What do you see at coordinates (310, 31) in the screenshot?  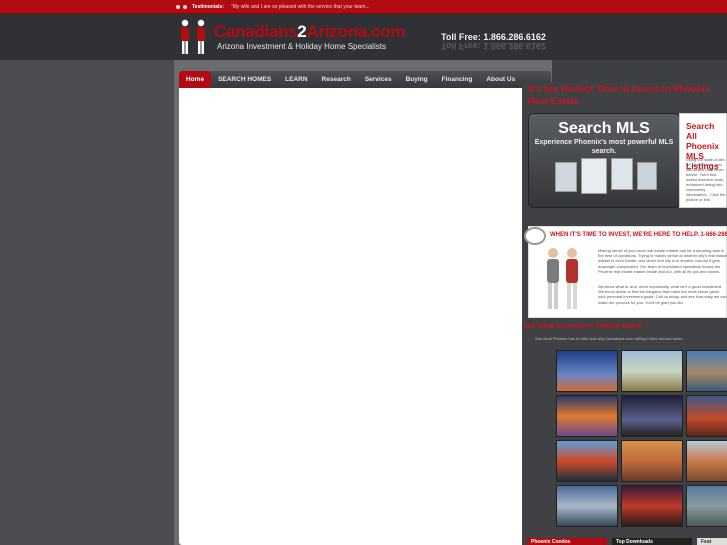 I see `brand-name: Canadians2Arizona.com` at bounding box center [310, 31].